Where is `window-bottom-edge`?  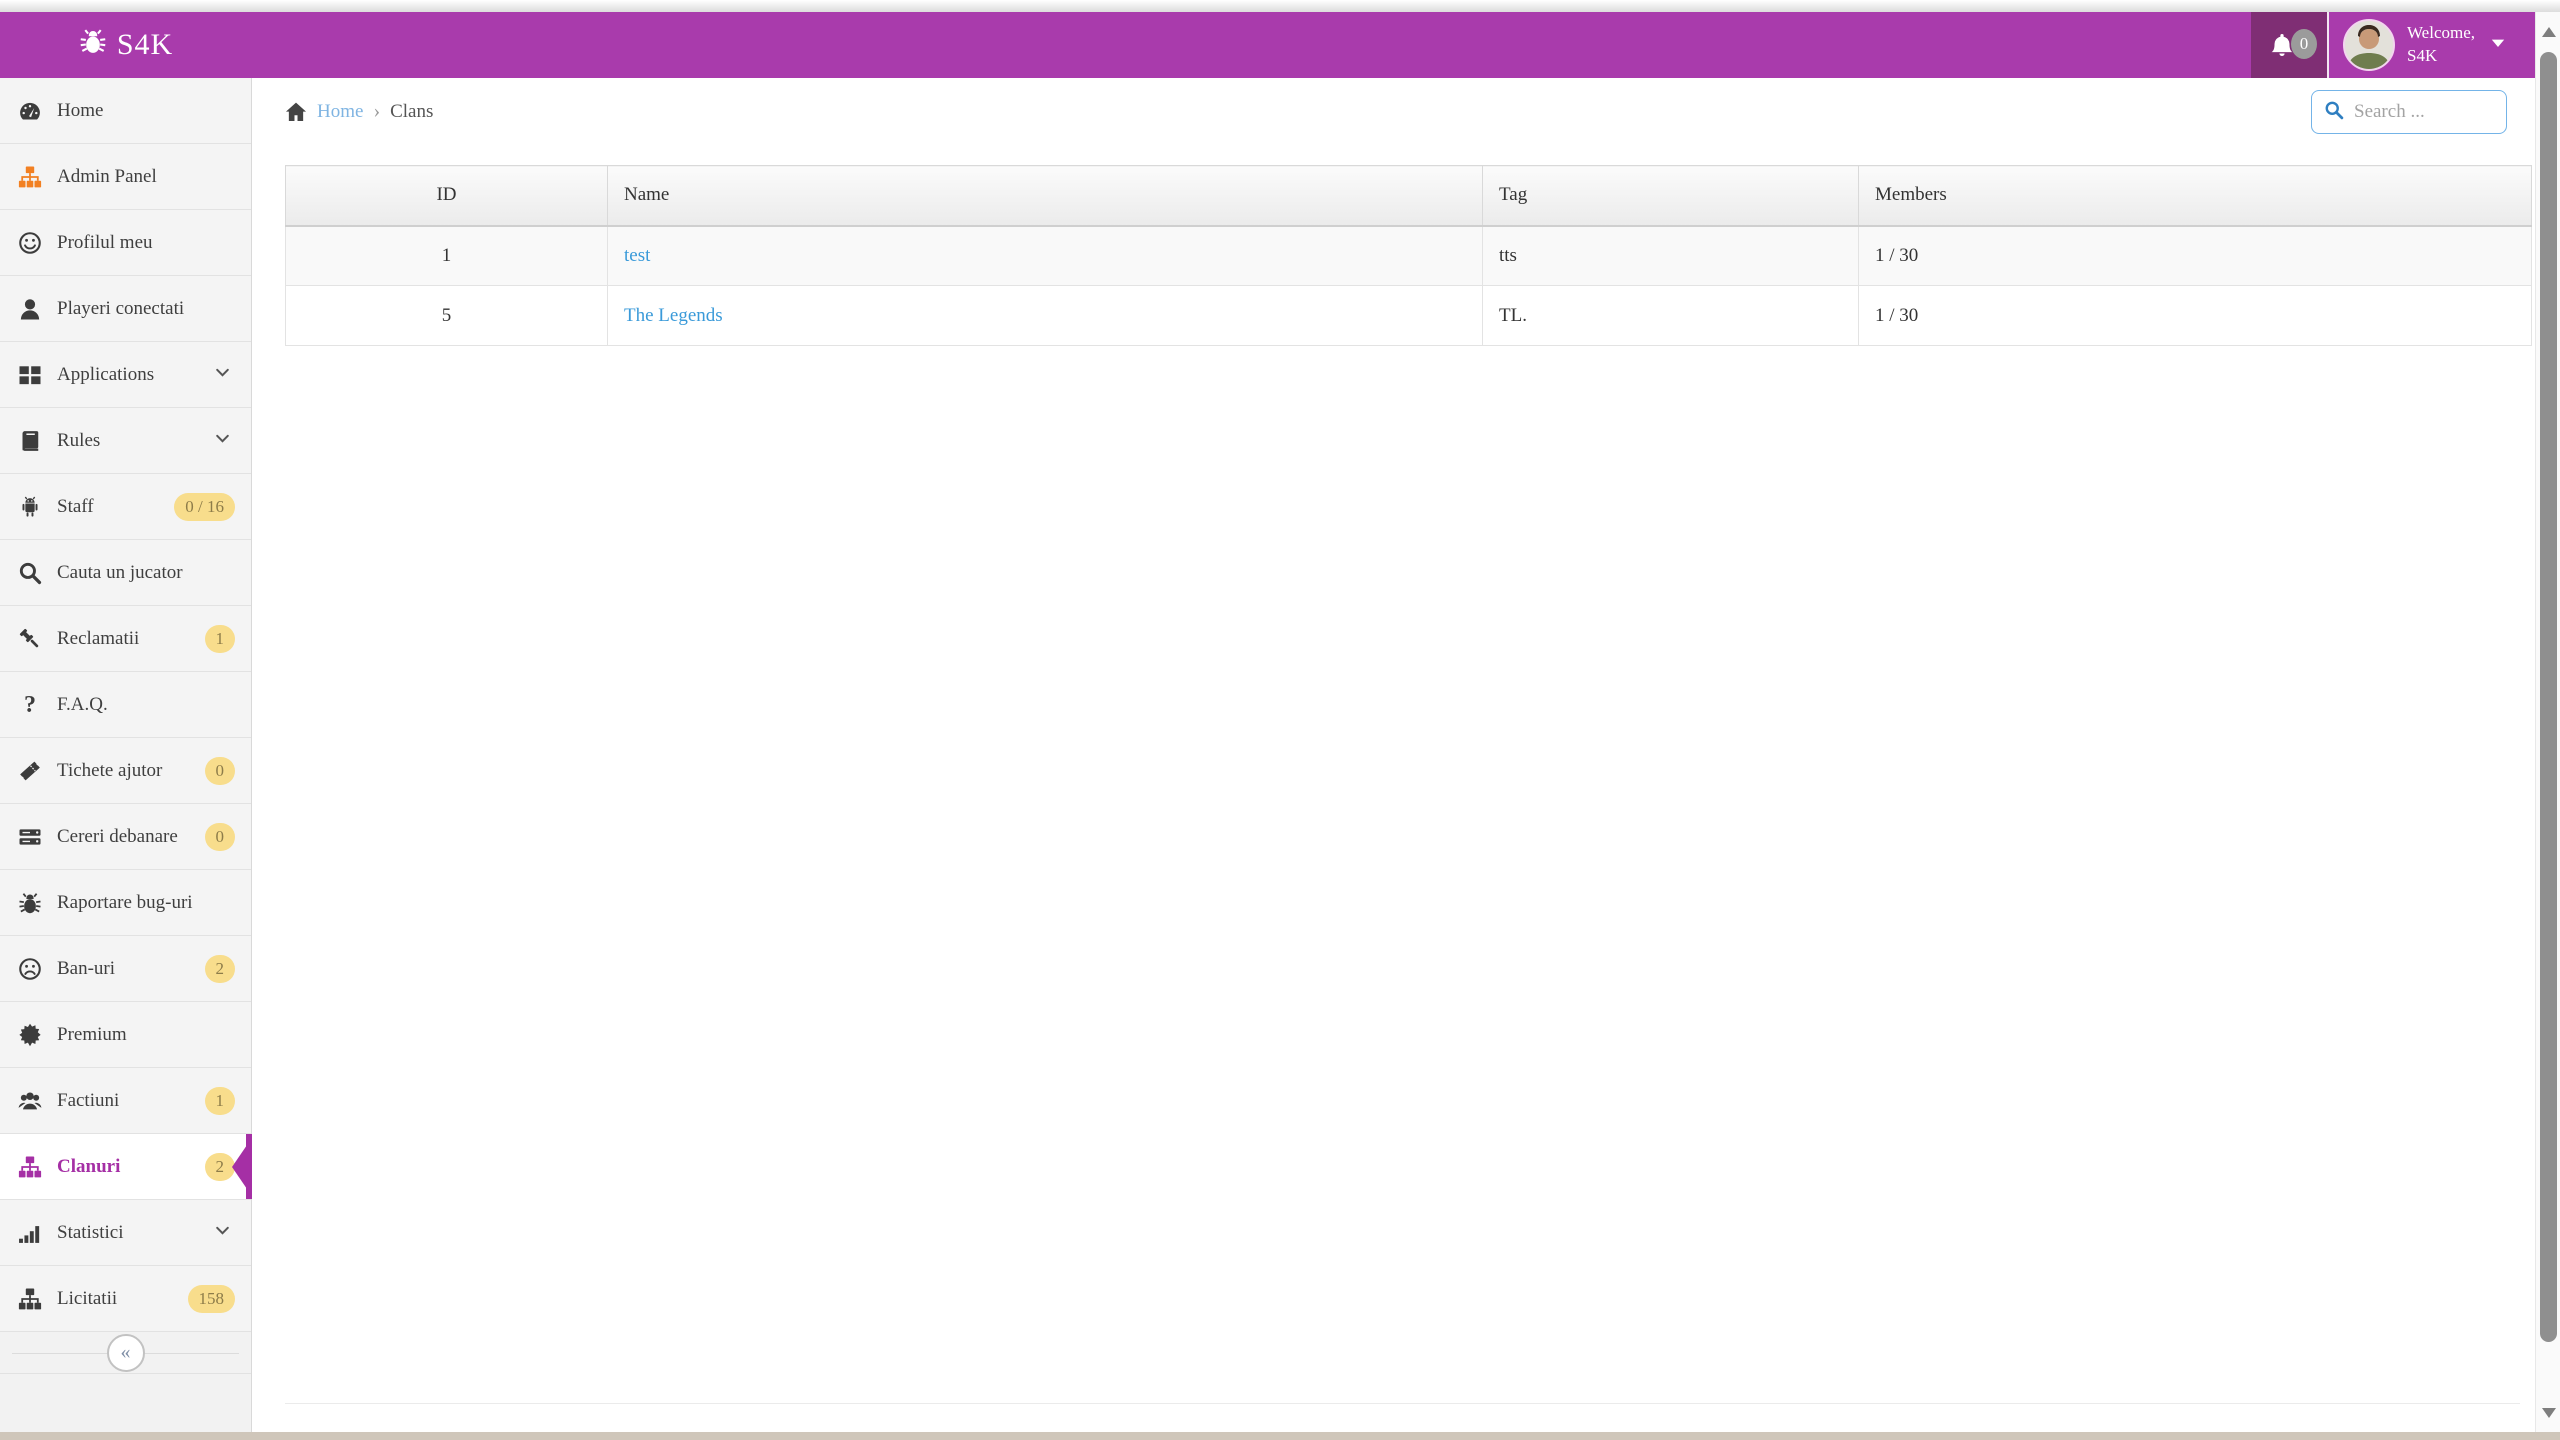
window-bottom-edge is located at coordinates (1280, 1436).